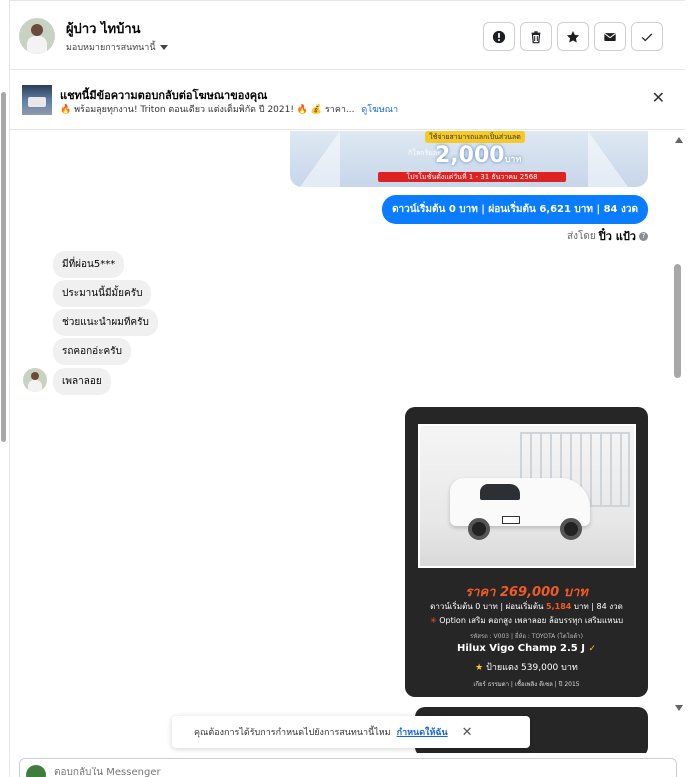 The height and width of the screenshot is (777, 695). I want to click on page-avatar, so click(36, 771).